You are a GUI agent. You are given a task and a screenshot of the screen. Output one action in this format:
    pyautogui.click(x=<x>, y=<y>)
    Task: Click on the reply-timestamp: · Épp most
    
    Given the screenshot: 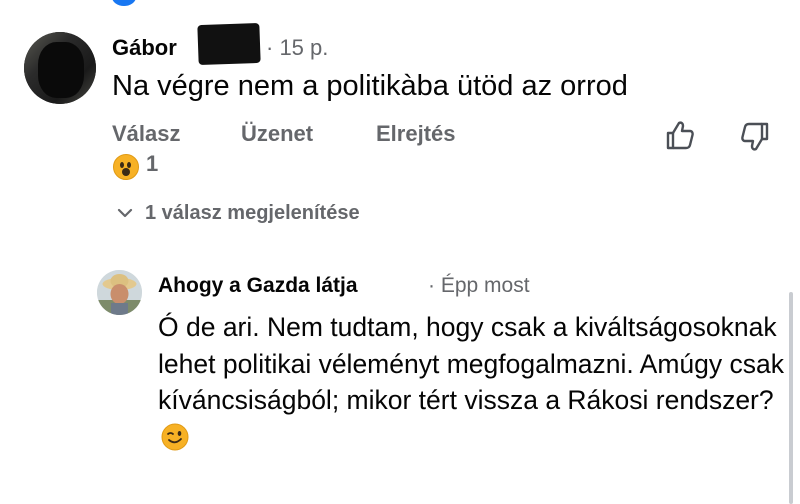 What is the action you would take?
    pyautogui.click(x=479, y=286)
    